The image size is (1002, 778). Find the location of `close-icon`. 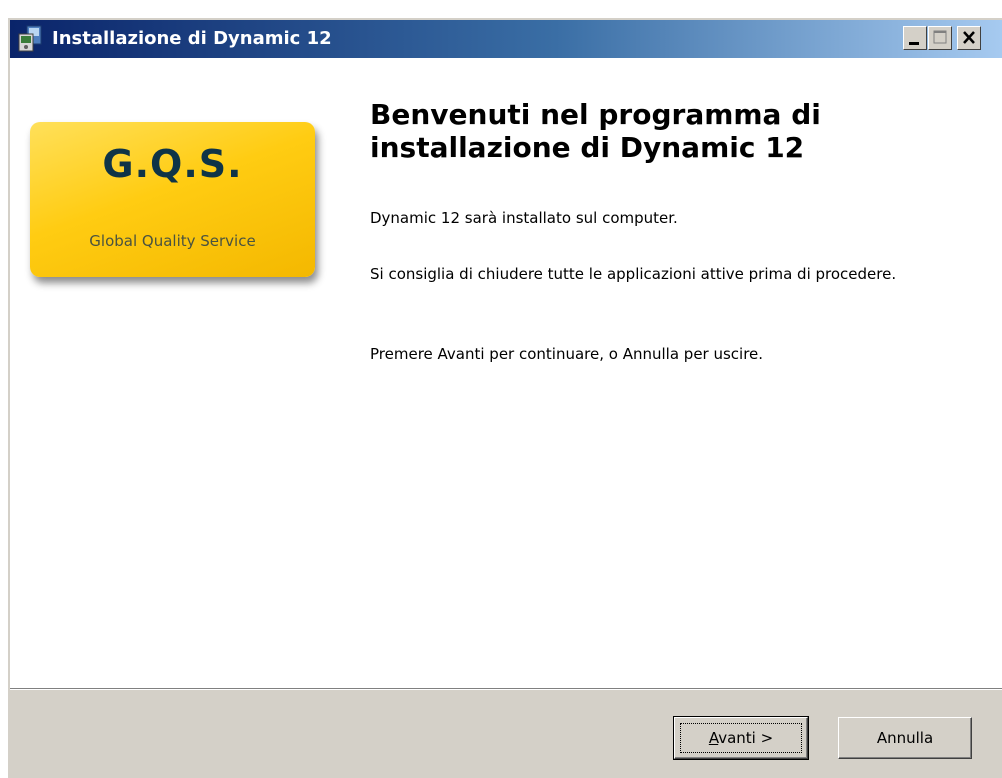

close-icon is located at coordinates (969, 37).